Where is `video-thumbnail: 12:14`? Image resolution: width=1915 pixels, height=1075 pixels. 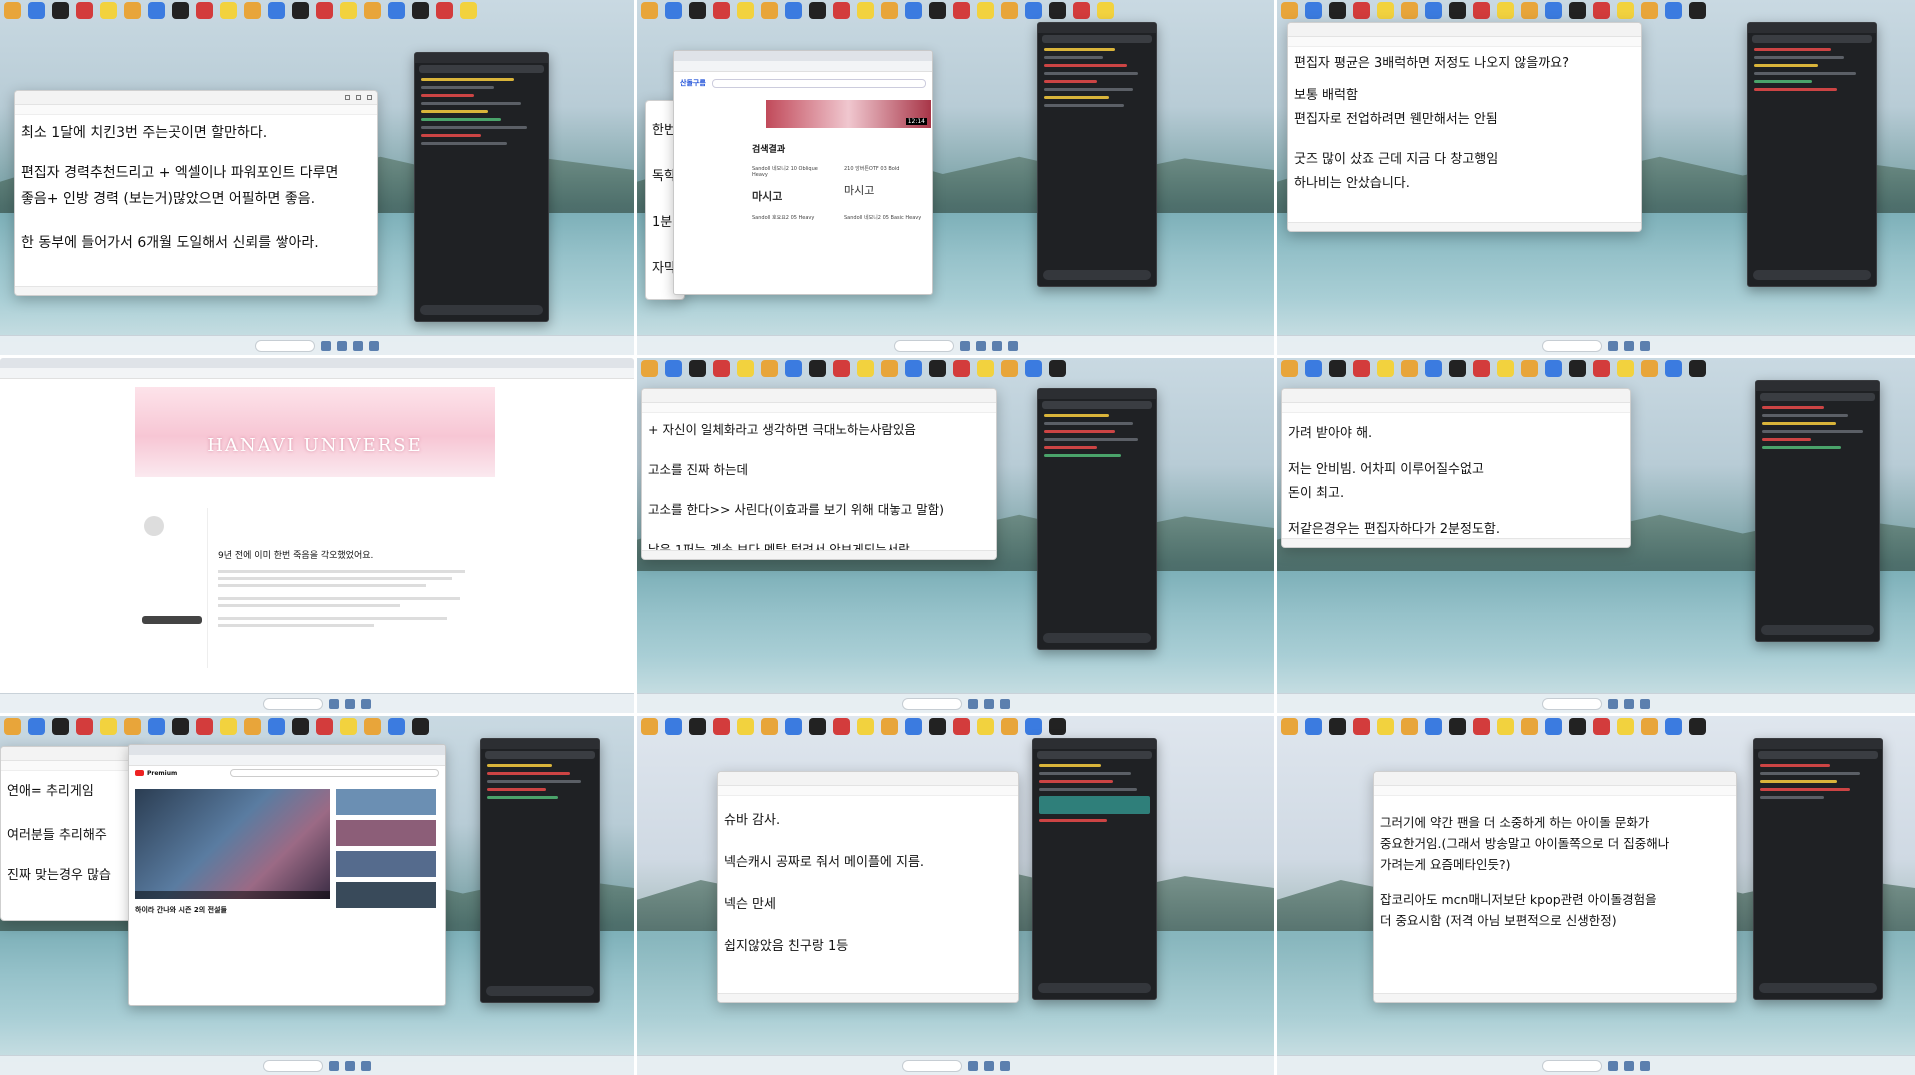 video-thumbnail: 12:14 is located at coordinates (848, 114).